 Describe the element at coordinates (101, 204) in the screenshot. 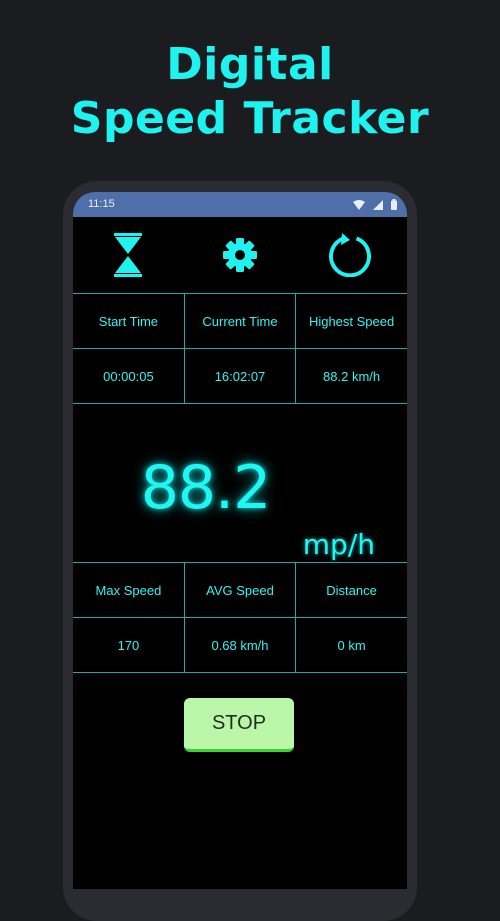

I see `status-time: 11:15` at that location.